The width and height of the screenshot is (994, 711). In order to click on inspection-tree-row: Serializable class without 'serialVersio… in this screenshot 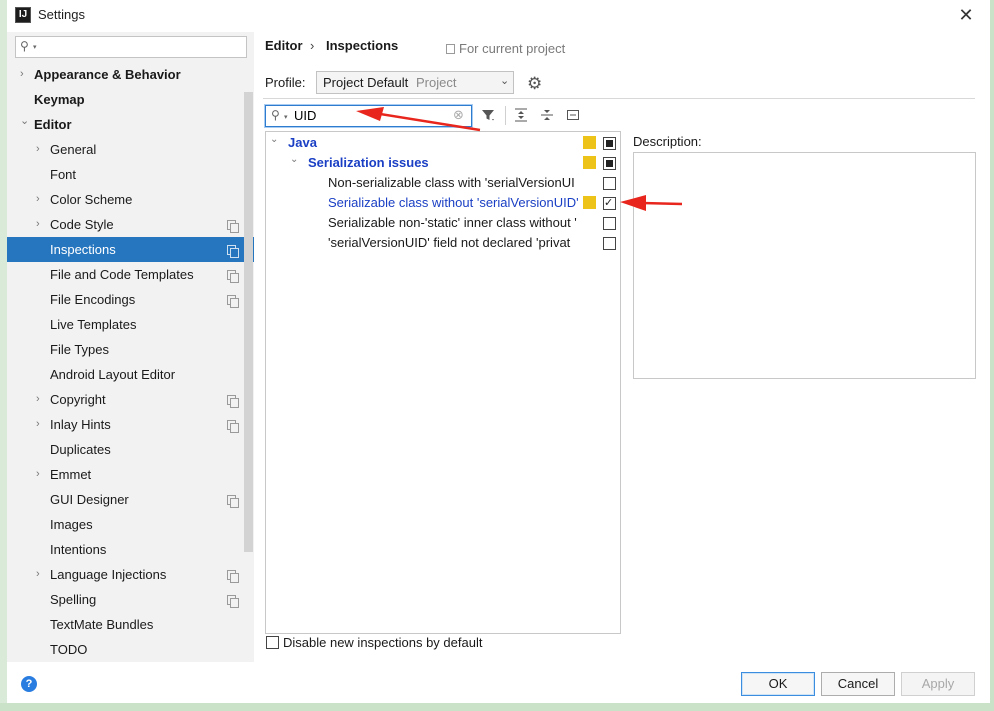, I will do `click(443, 203)`.